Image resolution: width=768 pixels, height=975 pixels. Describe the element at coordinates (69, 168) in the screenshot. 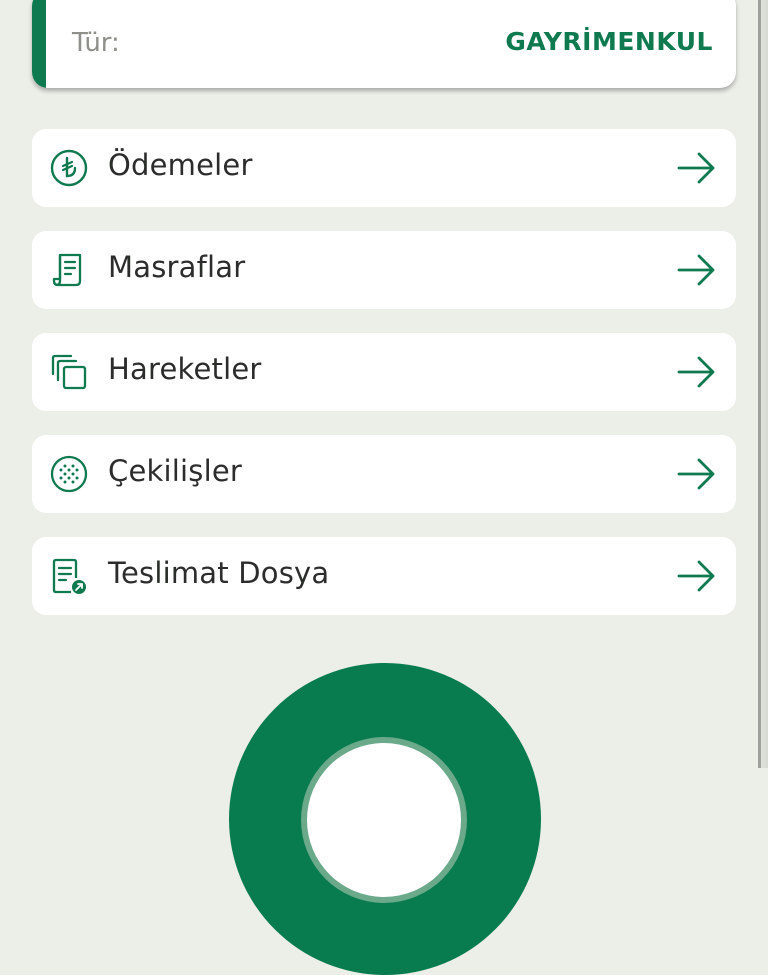

I see `lira-circle-icon` at that location.